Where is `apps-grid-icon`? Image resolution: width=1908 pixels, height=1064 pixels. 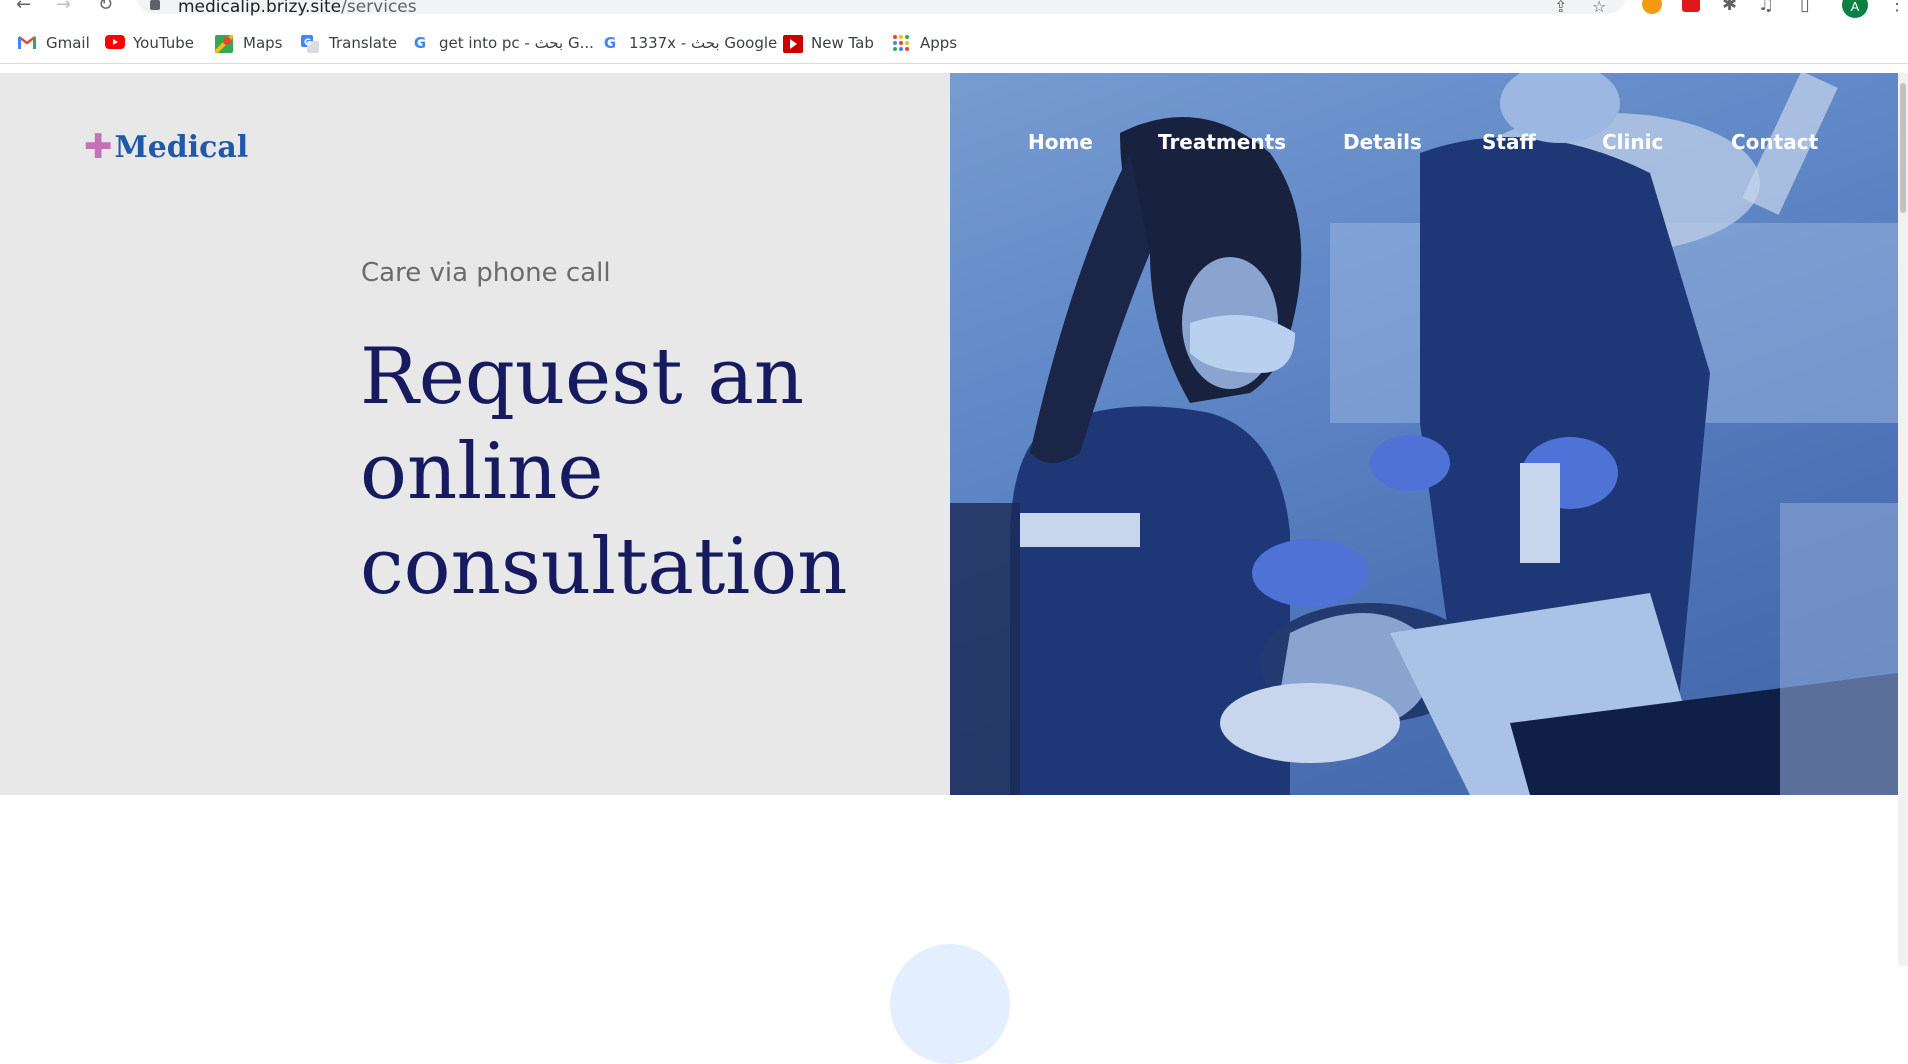
apps-grid-icon is located at coordinates (901, 43).